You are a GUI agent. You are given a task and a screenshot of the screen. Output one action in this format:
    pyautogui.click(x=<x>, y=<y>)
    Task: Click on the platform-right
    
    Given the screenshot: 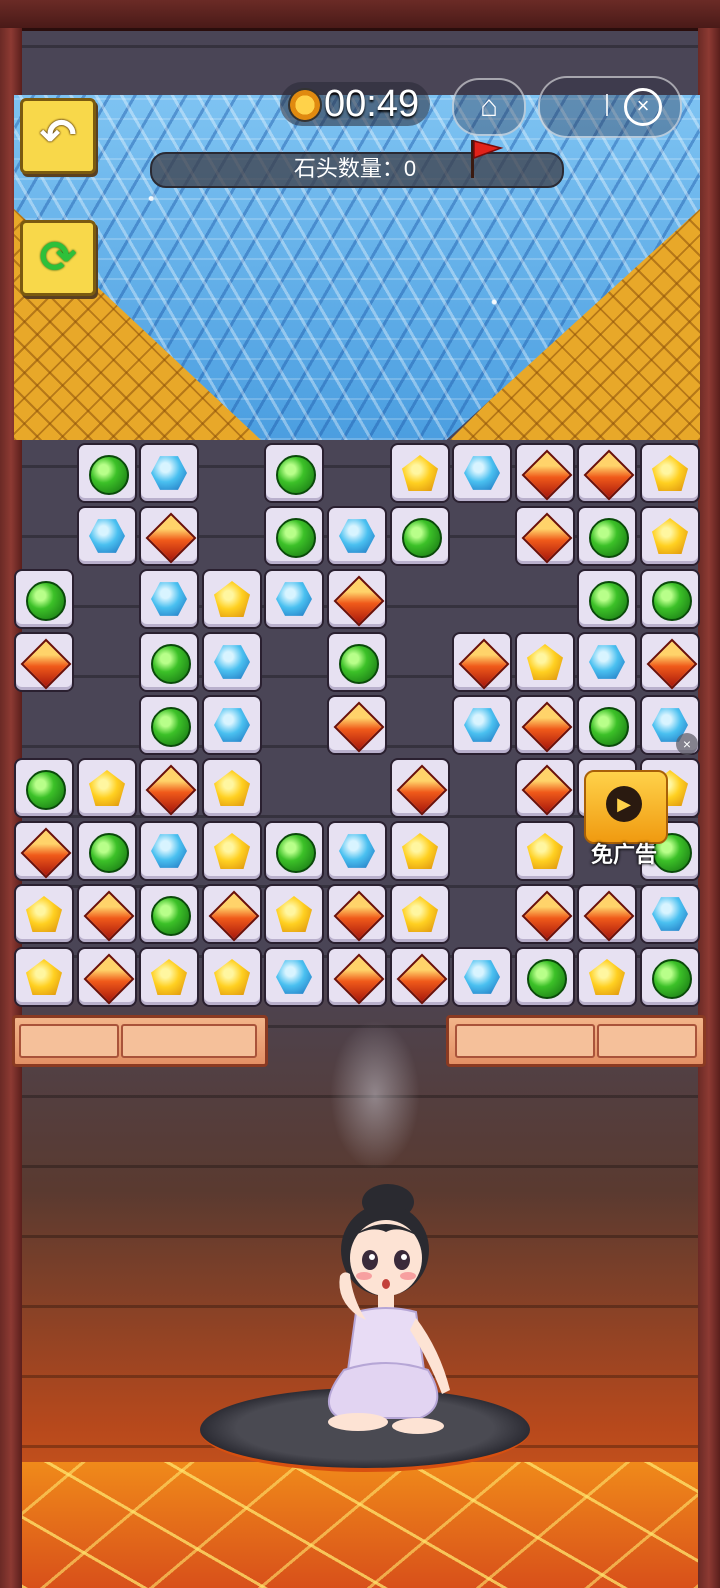 What is the action you would take?
    pyautogui.click(x=576, y=1041)
    